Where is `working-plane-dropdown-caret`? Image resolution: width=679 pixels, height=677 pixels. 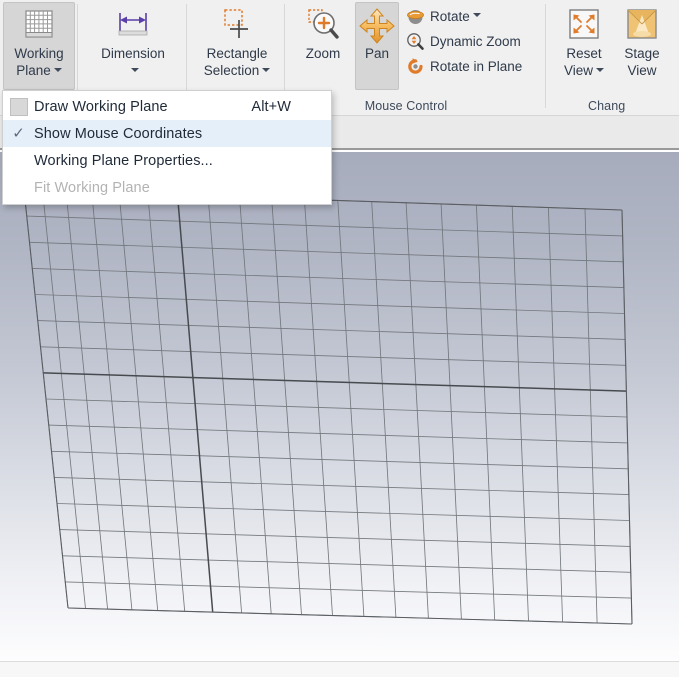
working-plane-dropdown-caret is located at coordinates (57, 70).